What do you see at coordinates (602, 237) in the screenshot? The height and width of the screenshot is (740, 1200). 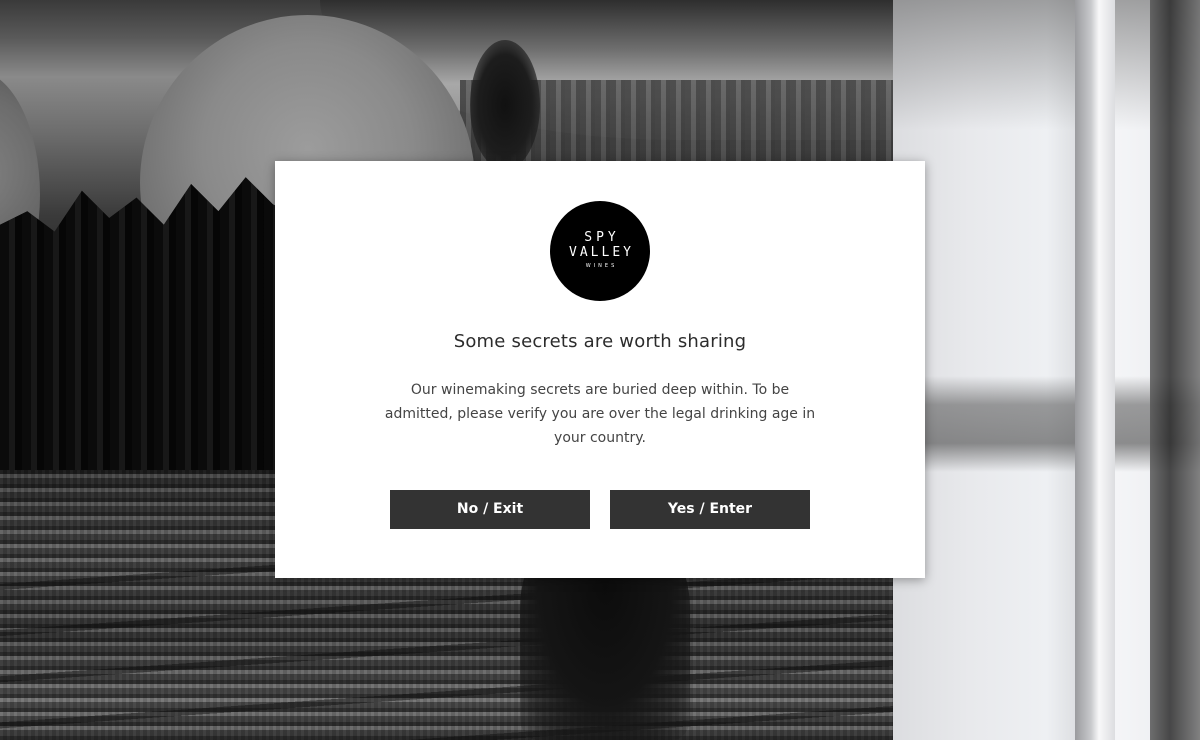 I see `logo-text-spy: SPY` at bounding box center [602, 237].